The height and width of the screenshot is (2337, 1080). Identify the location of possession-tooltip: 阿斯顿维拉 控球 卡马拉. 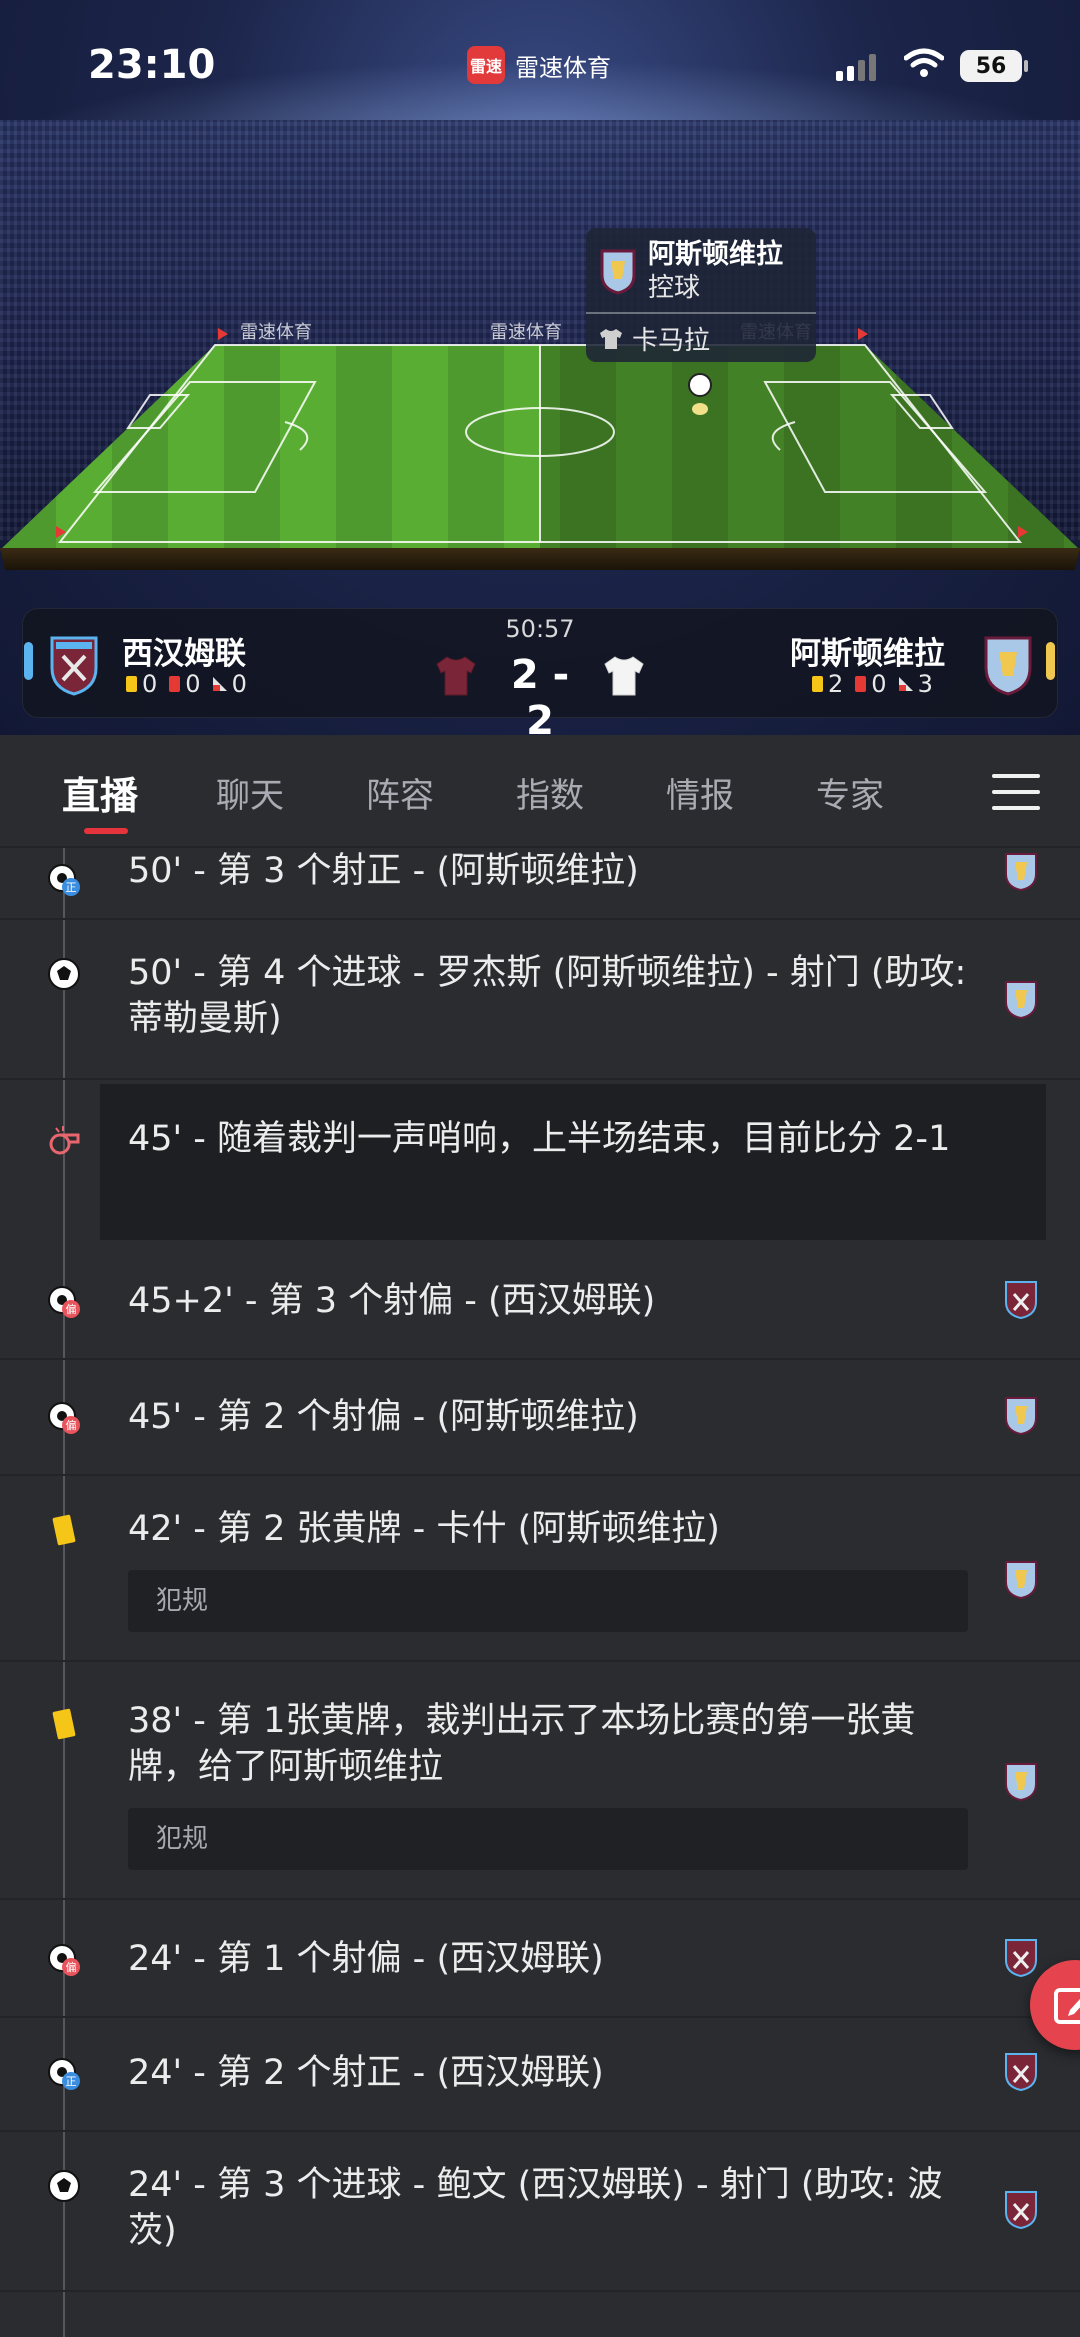
(701, 295).